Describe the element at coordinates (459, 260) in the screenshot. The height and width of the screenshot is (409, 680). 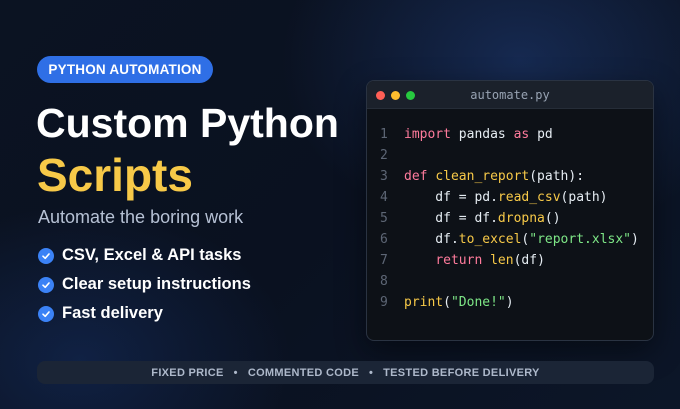
I see `code-token: return` at that location.